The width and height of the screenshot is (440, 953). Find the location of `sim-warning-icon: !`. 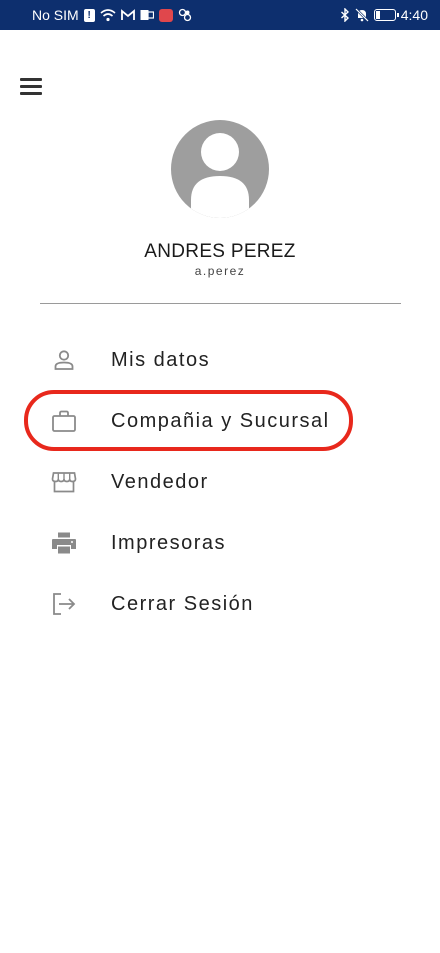

sim-warning-icon: ! is located at coordinates (89, 15).